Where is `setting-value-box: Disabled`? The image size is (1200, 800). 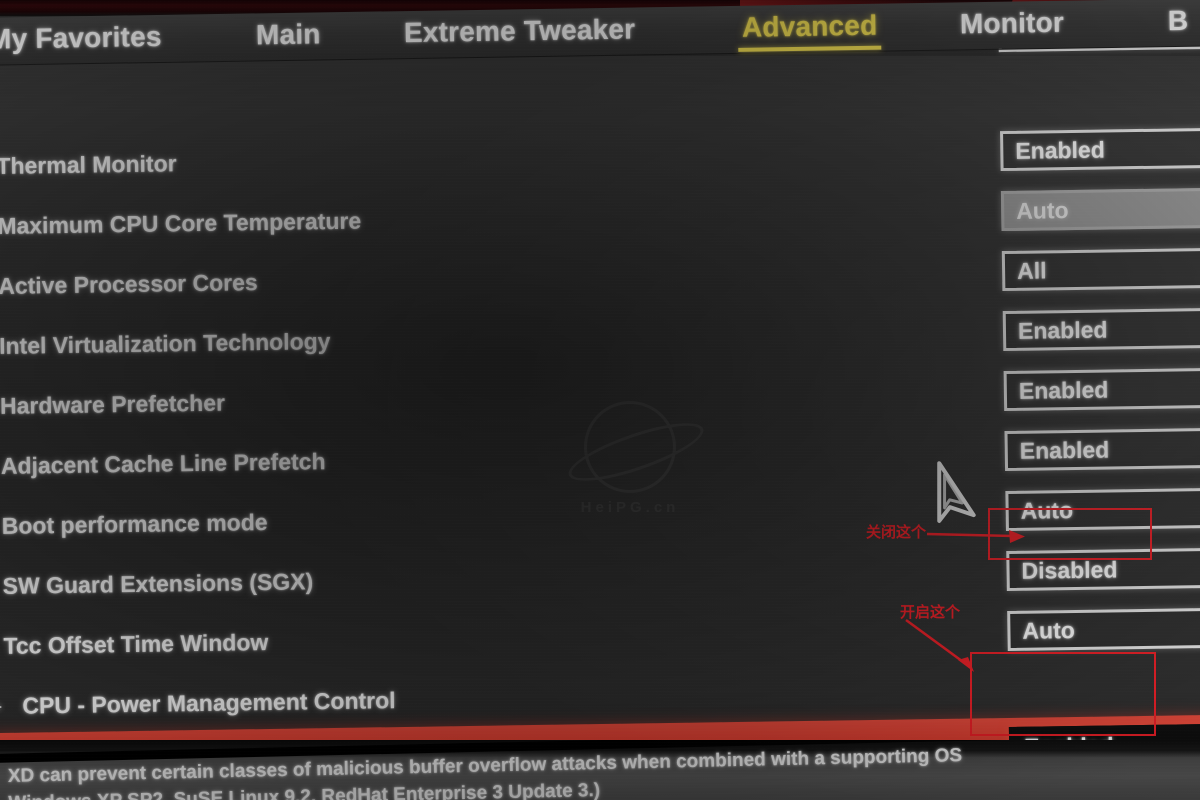 setting-value-box: Disabled is located at coordinates (1103, 569).